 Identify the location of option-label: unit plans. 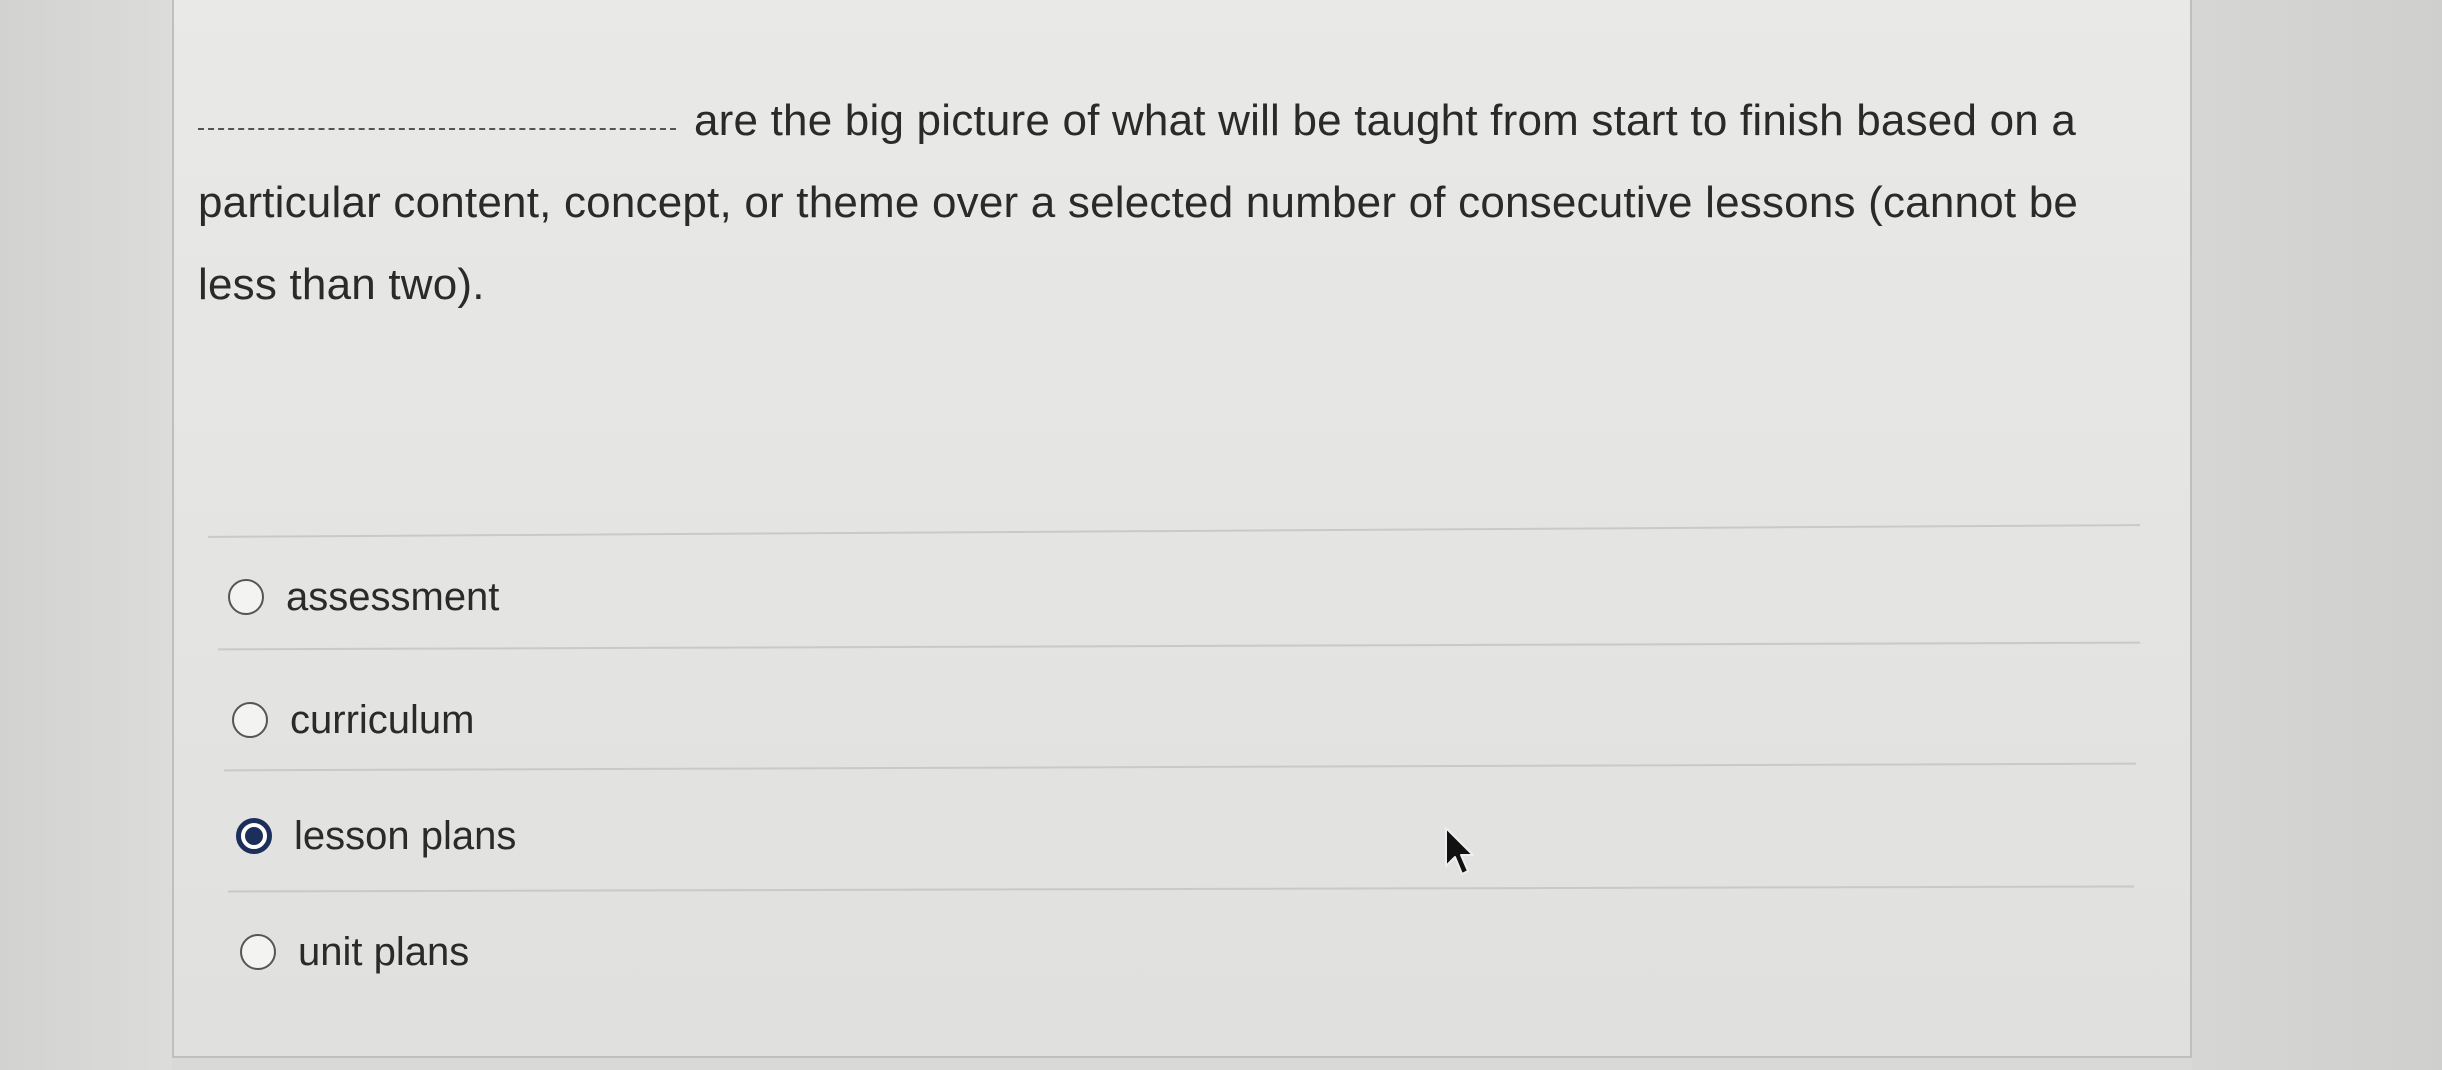
(384, 951).